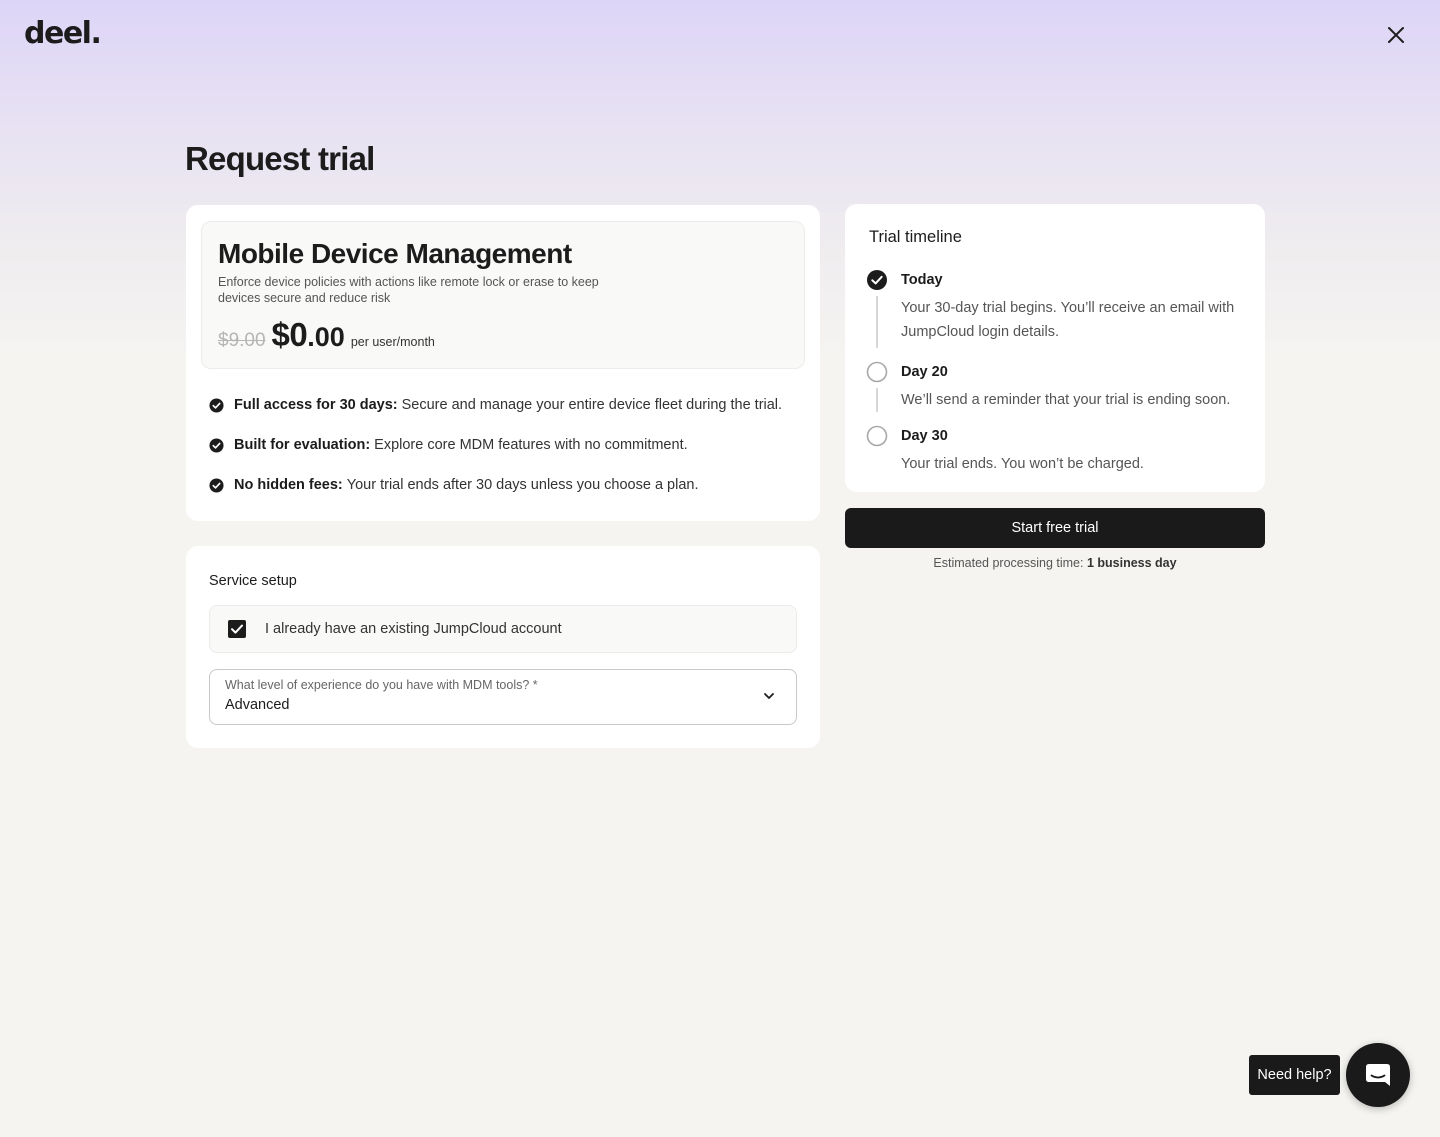 Image resolution: width=1440 pixels, height=1137 pixels. I want to click on close-button, so click(1396, 35).